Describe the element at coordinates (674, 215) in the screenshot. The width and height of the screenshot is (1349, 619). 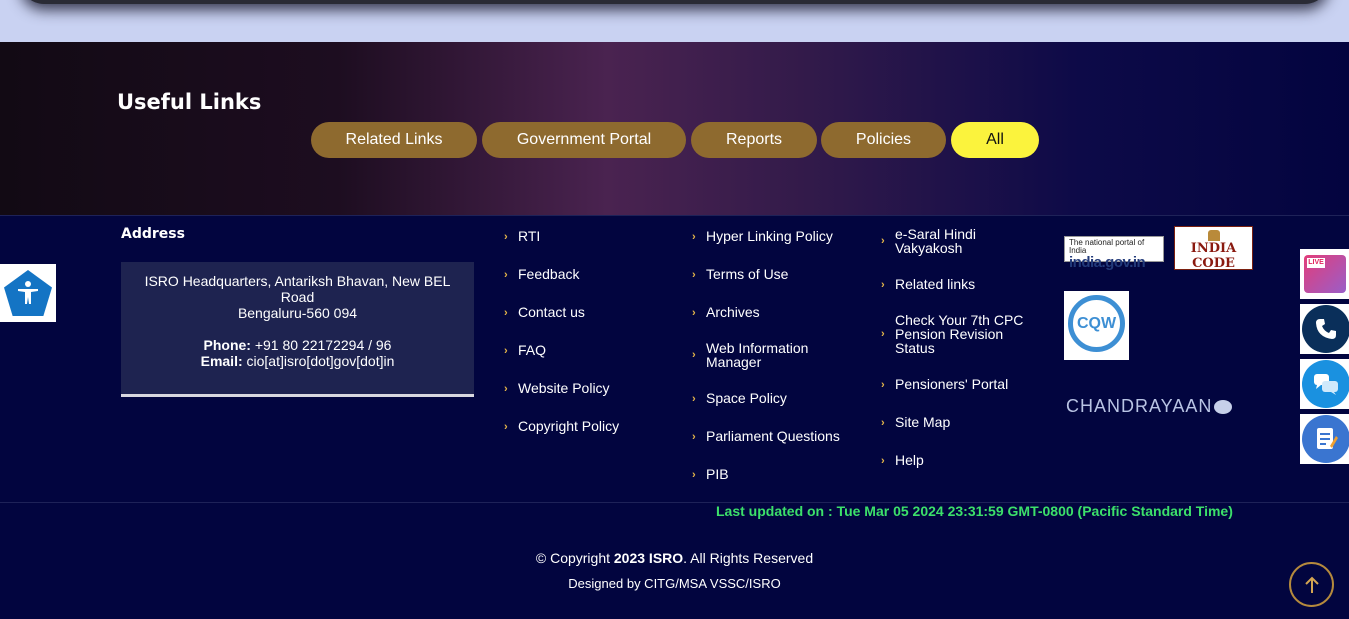
I see `section-divider` at that location.